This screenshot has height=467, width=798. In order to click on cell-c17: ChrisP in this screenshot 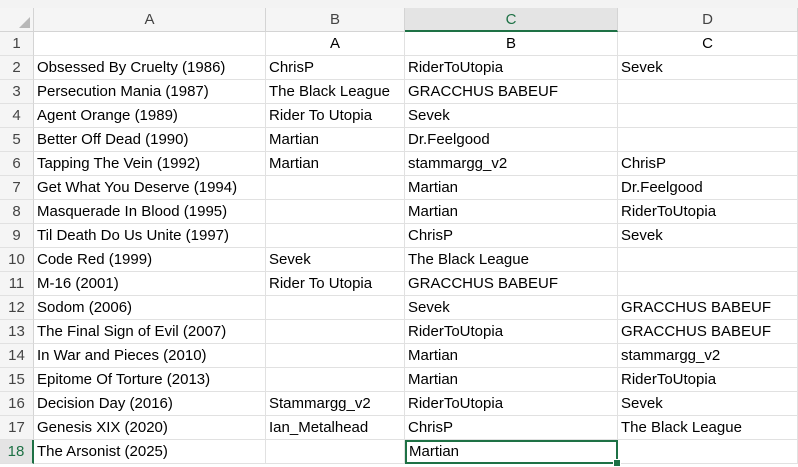, I will do `click(511, 428)`.